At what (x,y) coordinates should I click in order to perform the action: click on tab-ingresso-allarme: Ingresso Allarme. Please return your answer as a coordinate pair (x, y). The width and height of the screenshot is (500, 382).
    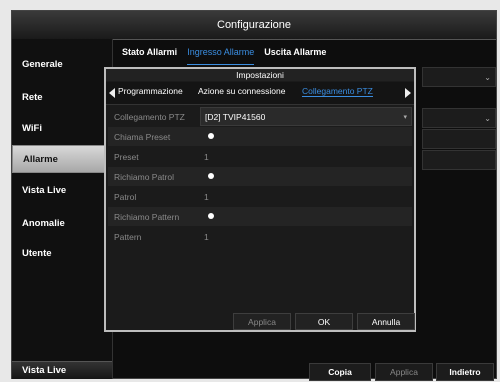
    Looking at the image, I should click on (221, 56).